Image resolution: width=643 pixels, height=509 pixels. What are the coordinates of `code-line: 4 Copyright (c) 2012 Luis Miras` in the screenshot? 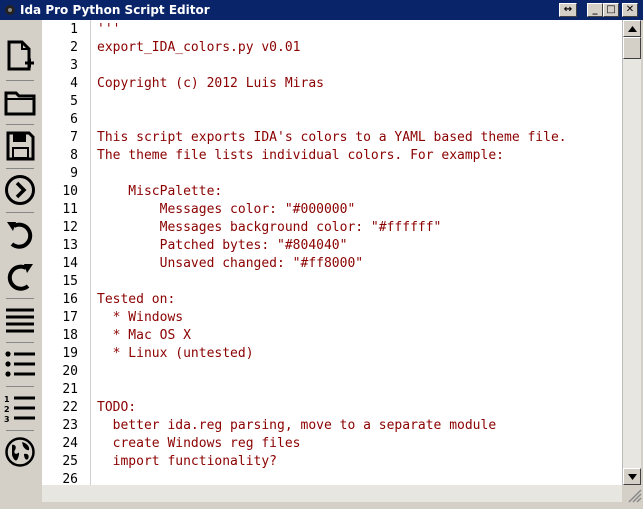 It's located at (332, 84).